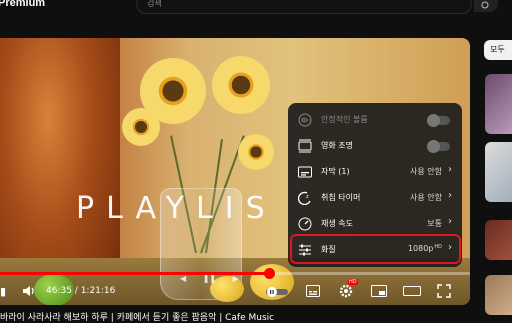 This screenshot has width=512, height=323. What do you see at coordinates (304, 7) in the screenshot?
I see `search-input: 검색` at bounding box center [304, 7].